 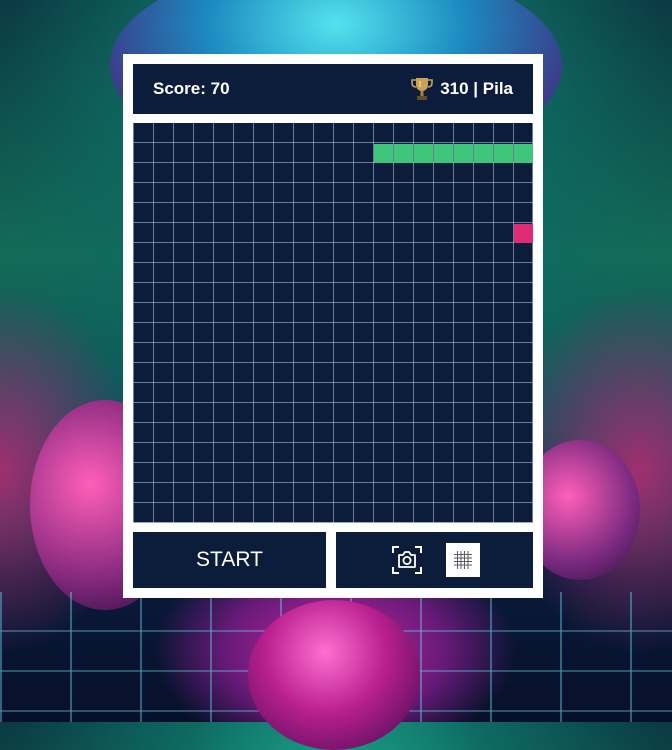 What do you see at coordinates (407, 560) in the screenshot?
I see `camera-icon` at bounding box center [407, 560].